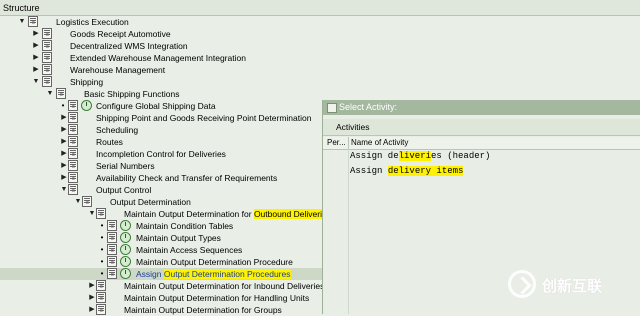 Image resolution: width=640 pixels, height=316 pixels. What do you see at coordinates (320, 34) in the screenshot?
I see `tree-node: ▶ ó Goods Receipt Automotive` at bounding box center [320, 34].